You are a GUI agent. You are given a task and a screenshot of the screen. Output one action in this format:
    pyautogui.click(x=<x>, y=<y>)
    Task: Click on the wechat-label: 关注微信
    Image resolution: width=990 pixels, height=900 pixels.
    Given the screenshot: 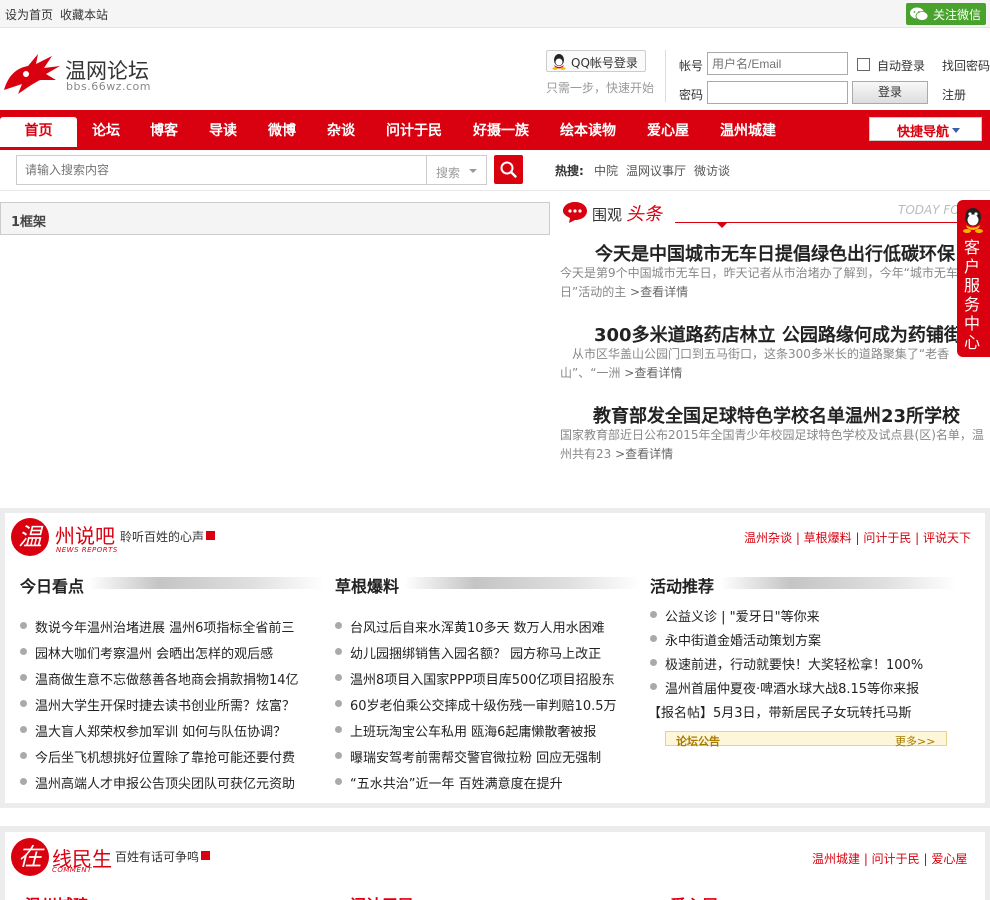 What is the action you would take?
    pyautogui.click(x=957, y=15)
    